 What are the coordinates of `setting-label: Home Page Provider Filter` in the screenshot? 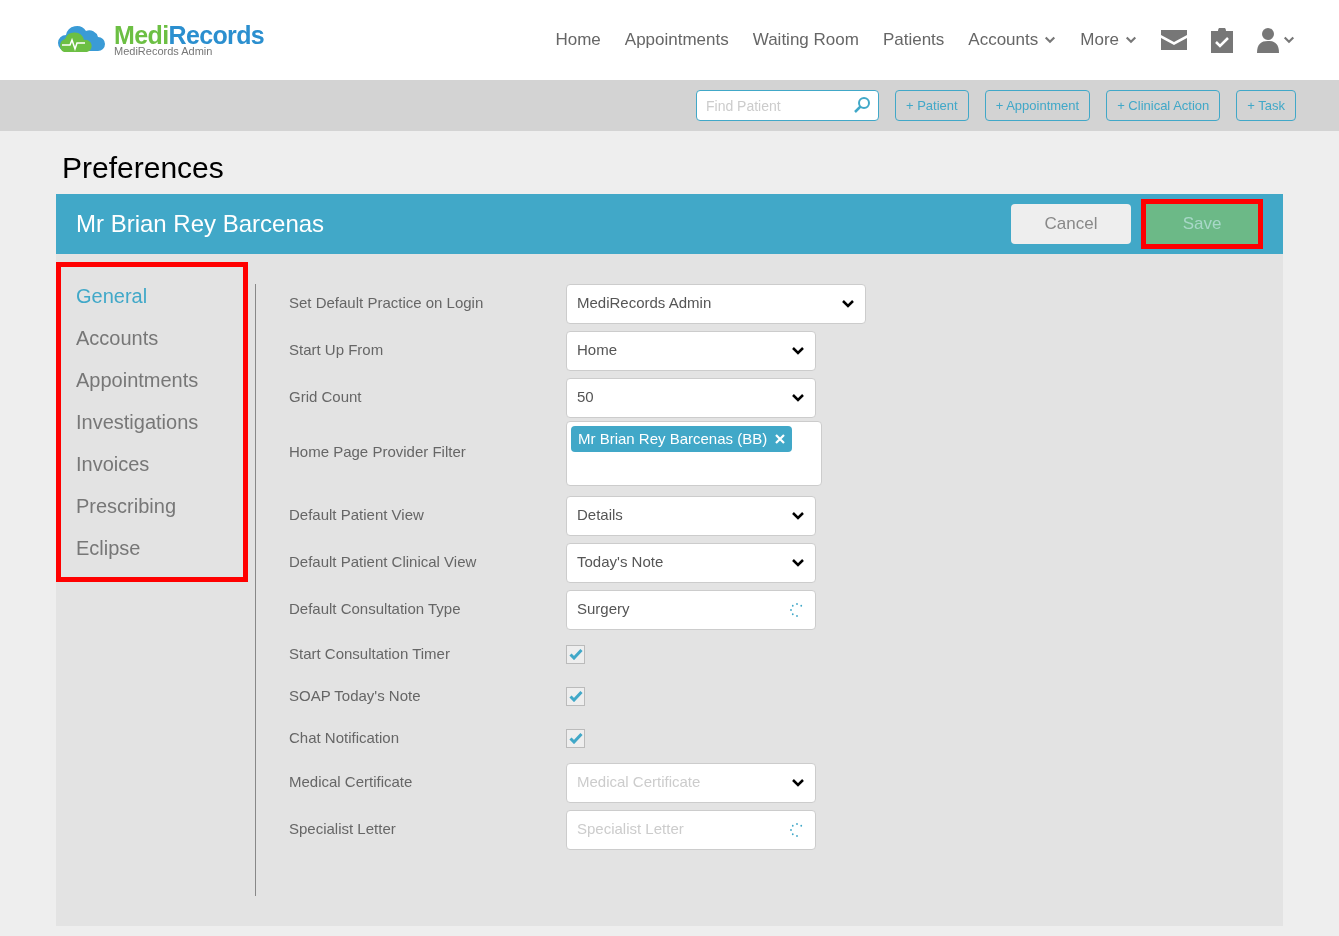 It's located at (378, 452).